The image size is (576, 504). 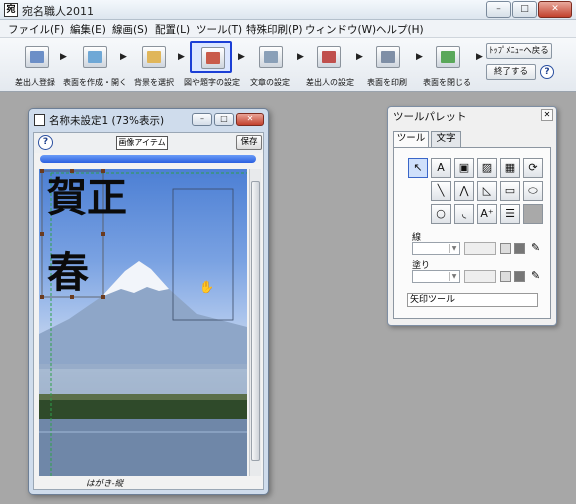 I want to click on qrcode-tool-icon: ▦, so click(x=510, y=168).